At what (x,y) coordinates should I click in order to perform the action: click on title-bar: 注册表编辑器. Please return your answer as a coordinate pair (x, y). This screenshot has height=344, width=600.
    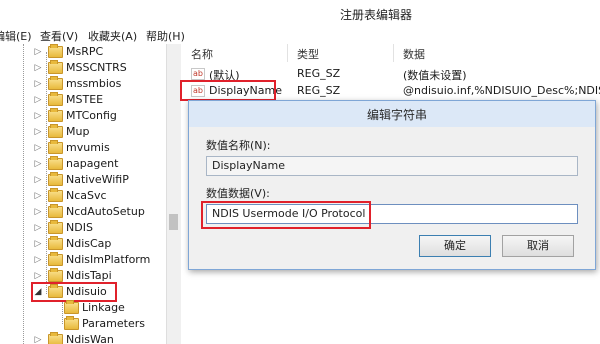
    Looking at the image, I should click on (300, 13).